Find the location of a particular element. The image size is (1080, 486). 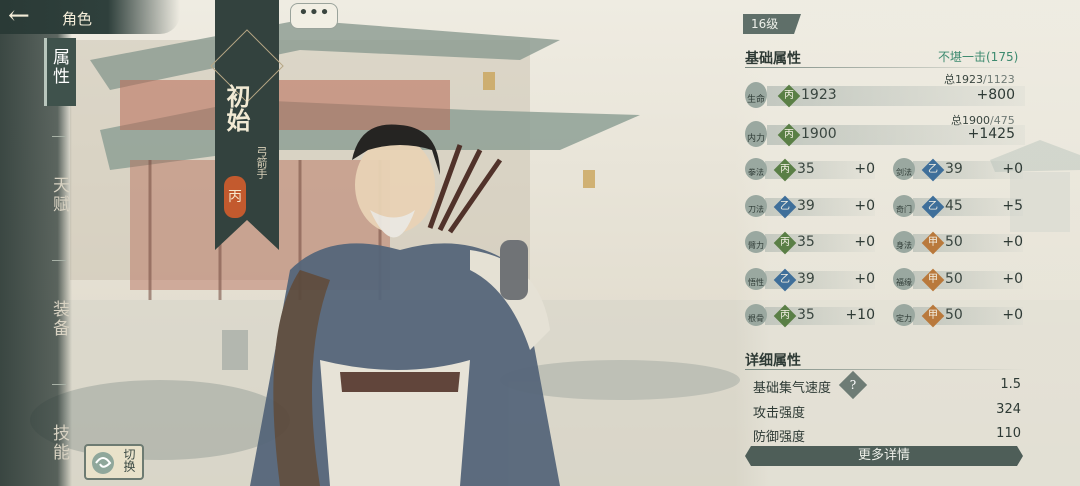

stat-icon: 拳法 is located at coordinates (756, 169).